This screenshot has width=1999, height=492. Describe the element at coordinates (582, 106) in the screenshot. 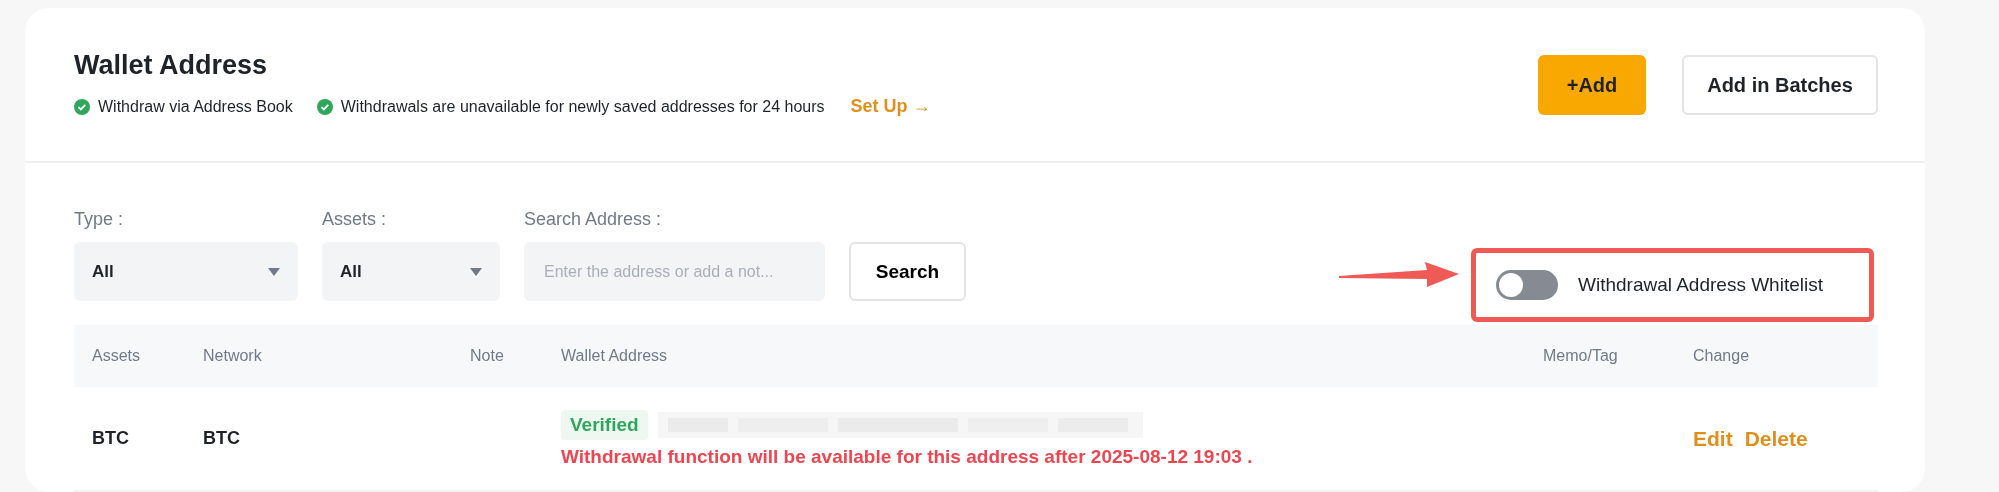

I see `notice-text: Withdrawals are unavailable for newly saved addresses for 24 hours` at that location.